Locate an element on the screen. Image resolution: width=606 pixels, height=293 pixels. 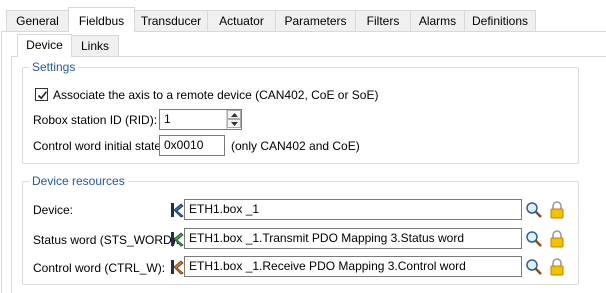
tab-transducer: Transducer is located at coordinates (171, 20).